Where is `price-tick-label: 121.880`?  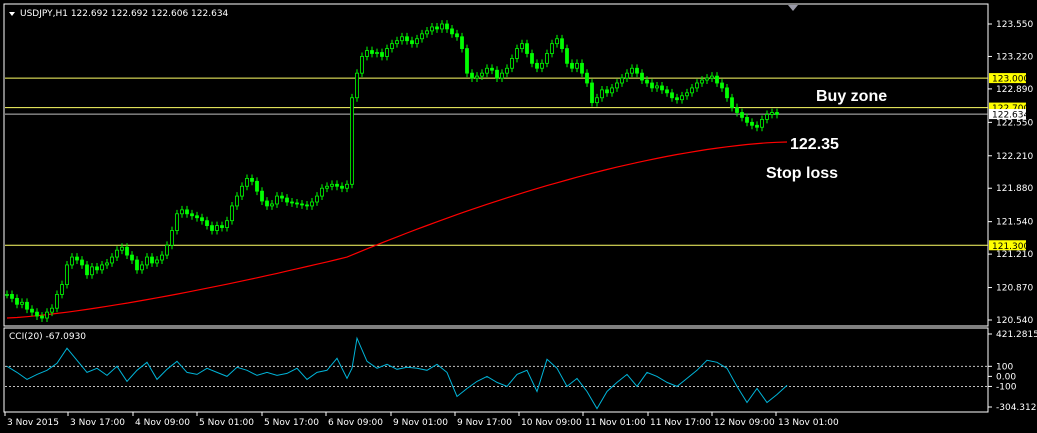
price-tick-label: 121.880 is located at coordinates (1014, 189).